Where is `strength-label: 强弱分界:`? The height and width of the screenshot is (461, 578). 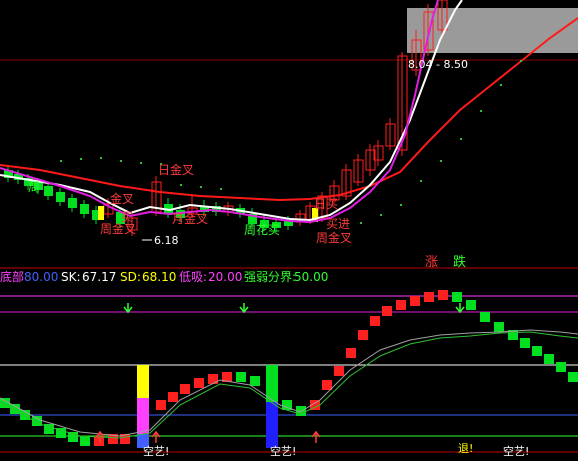
strength-label: 强弱分界: is located at coordinates (270, 277).